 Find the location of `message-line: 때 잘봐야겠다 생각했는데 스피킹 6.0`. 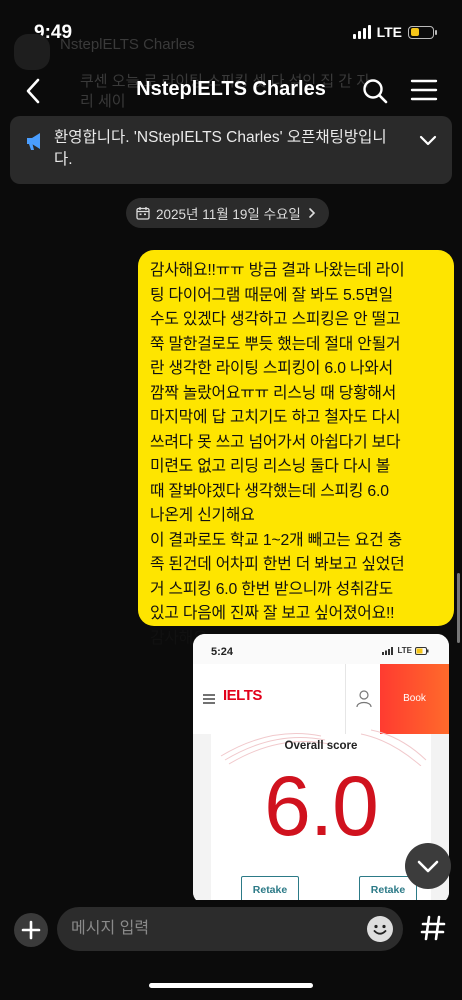

message-line: 때 잘봐야겠다 생각했는데 스피킹 6.0 is located at coordinates (269, 491).